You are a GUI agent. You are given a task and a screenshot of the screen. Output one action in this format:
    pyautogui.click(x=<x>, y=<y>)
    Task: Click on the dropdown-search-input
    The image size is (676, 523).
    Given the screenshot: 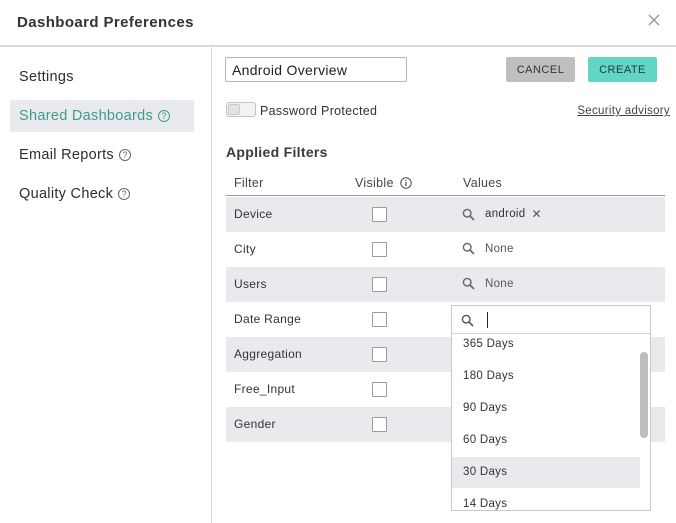 What is the action you would take?
    pyautogui.click(x=557, y=320)
    